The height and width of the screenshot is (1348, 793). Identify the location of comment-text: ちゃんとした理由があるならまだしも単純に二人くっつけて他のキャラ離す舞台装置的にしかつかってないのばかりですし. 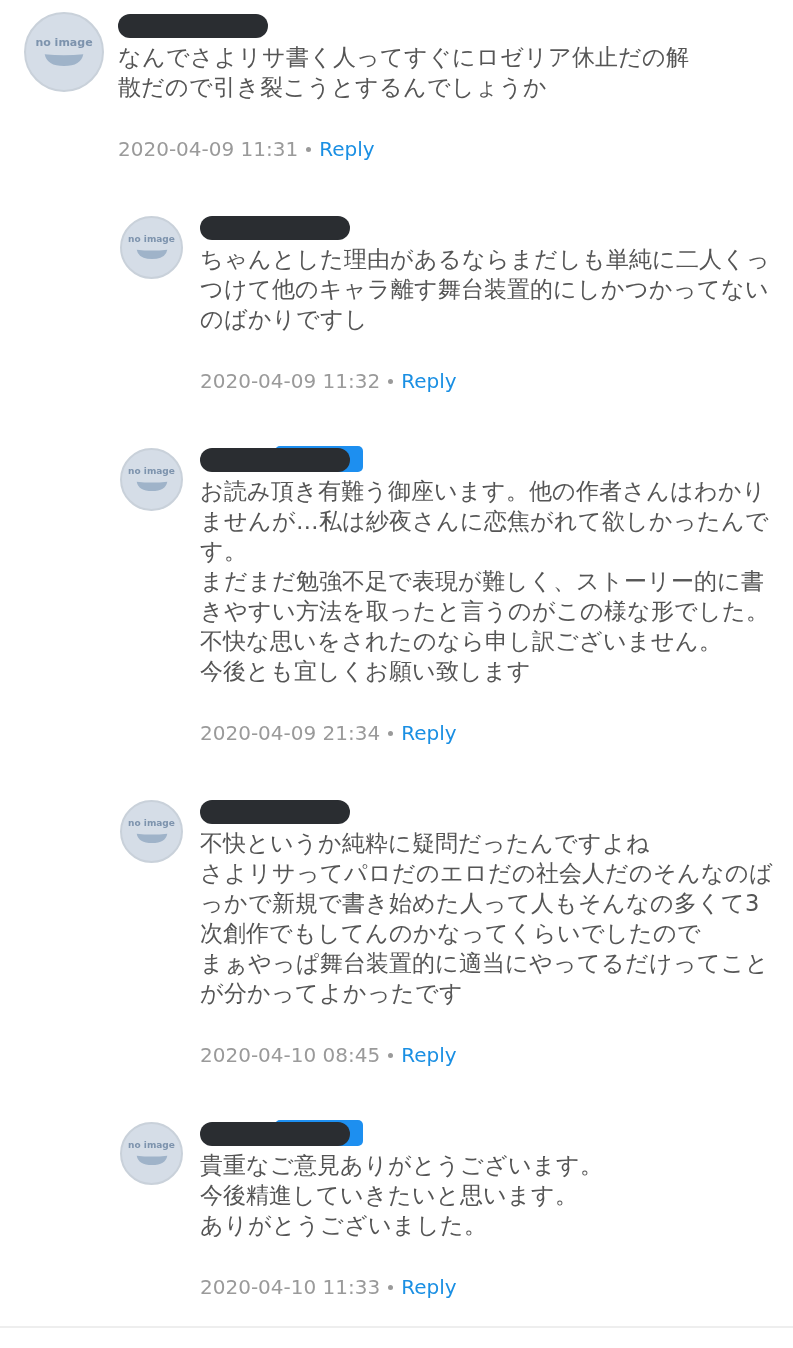
(485, 289).